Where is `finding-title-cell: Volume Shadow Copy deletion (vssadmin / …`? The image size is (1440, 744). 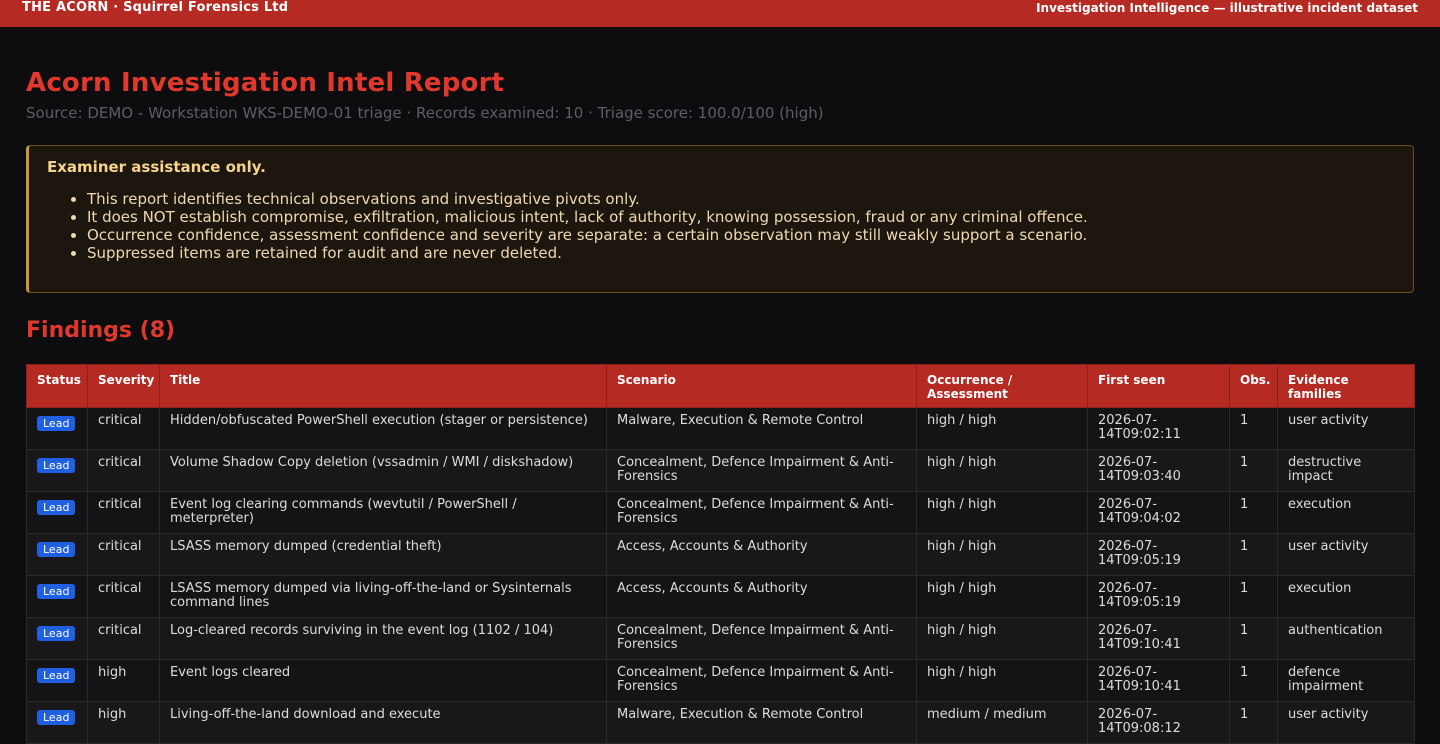 finding-title-cell: Volume Shadow Copy deletion (vssadmin / … is located at coordinates (383, 470).